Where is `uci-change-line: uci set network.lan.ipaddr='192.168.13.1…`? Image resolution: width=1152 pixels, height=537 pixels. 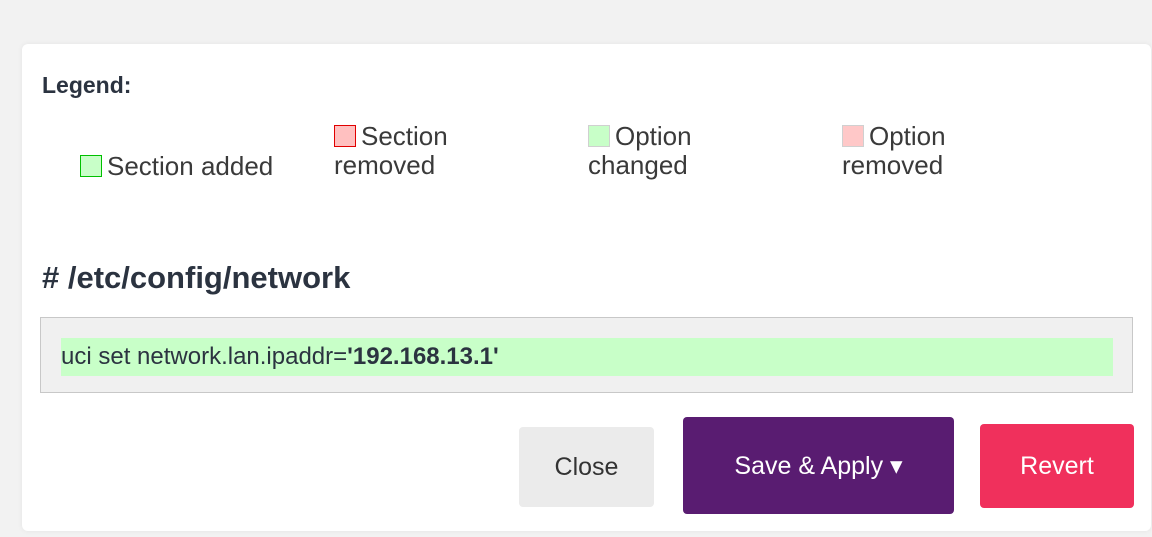
uci-change-line: uci set network.lan.ipaddr='192.168.13.1… is located at coordinates (587, 357).